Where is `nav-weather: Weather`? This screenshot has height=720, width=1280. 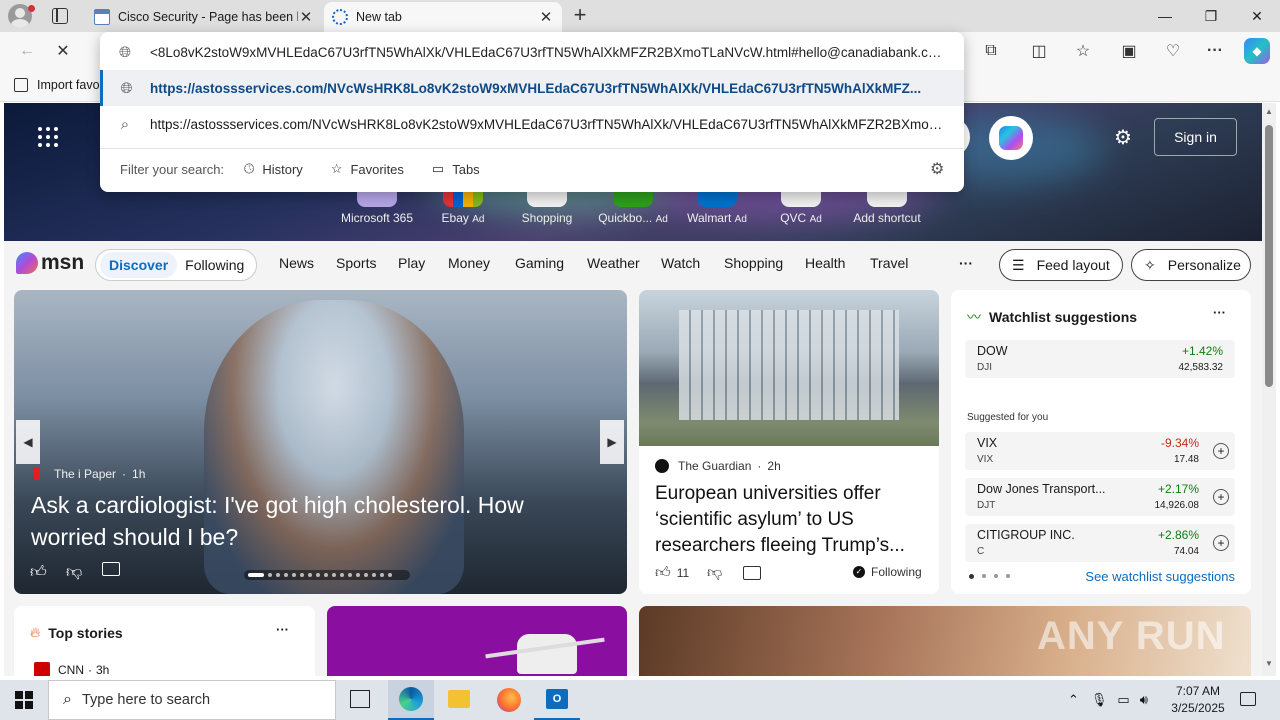 nav-weather: Weather is located at coordinates (613, 263).